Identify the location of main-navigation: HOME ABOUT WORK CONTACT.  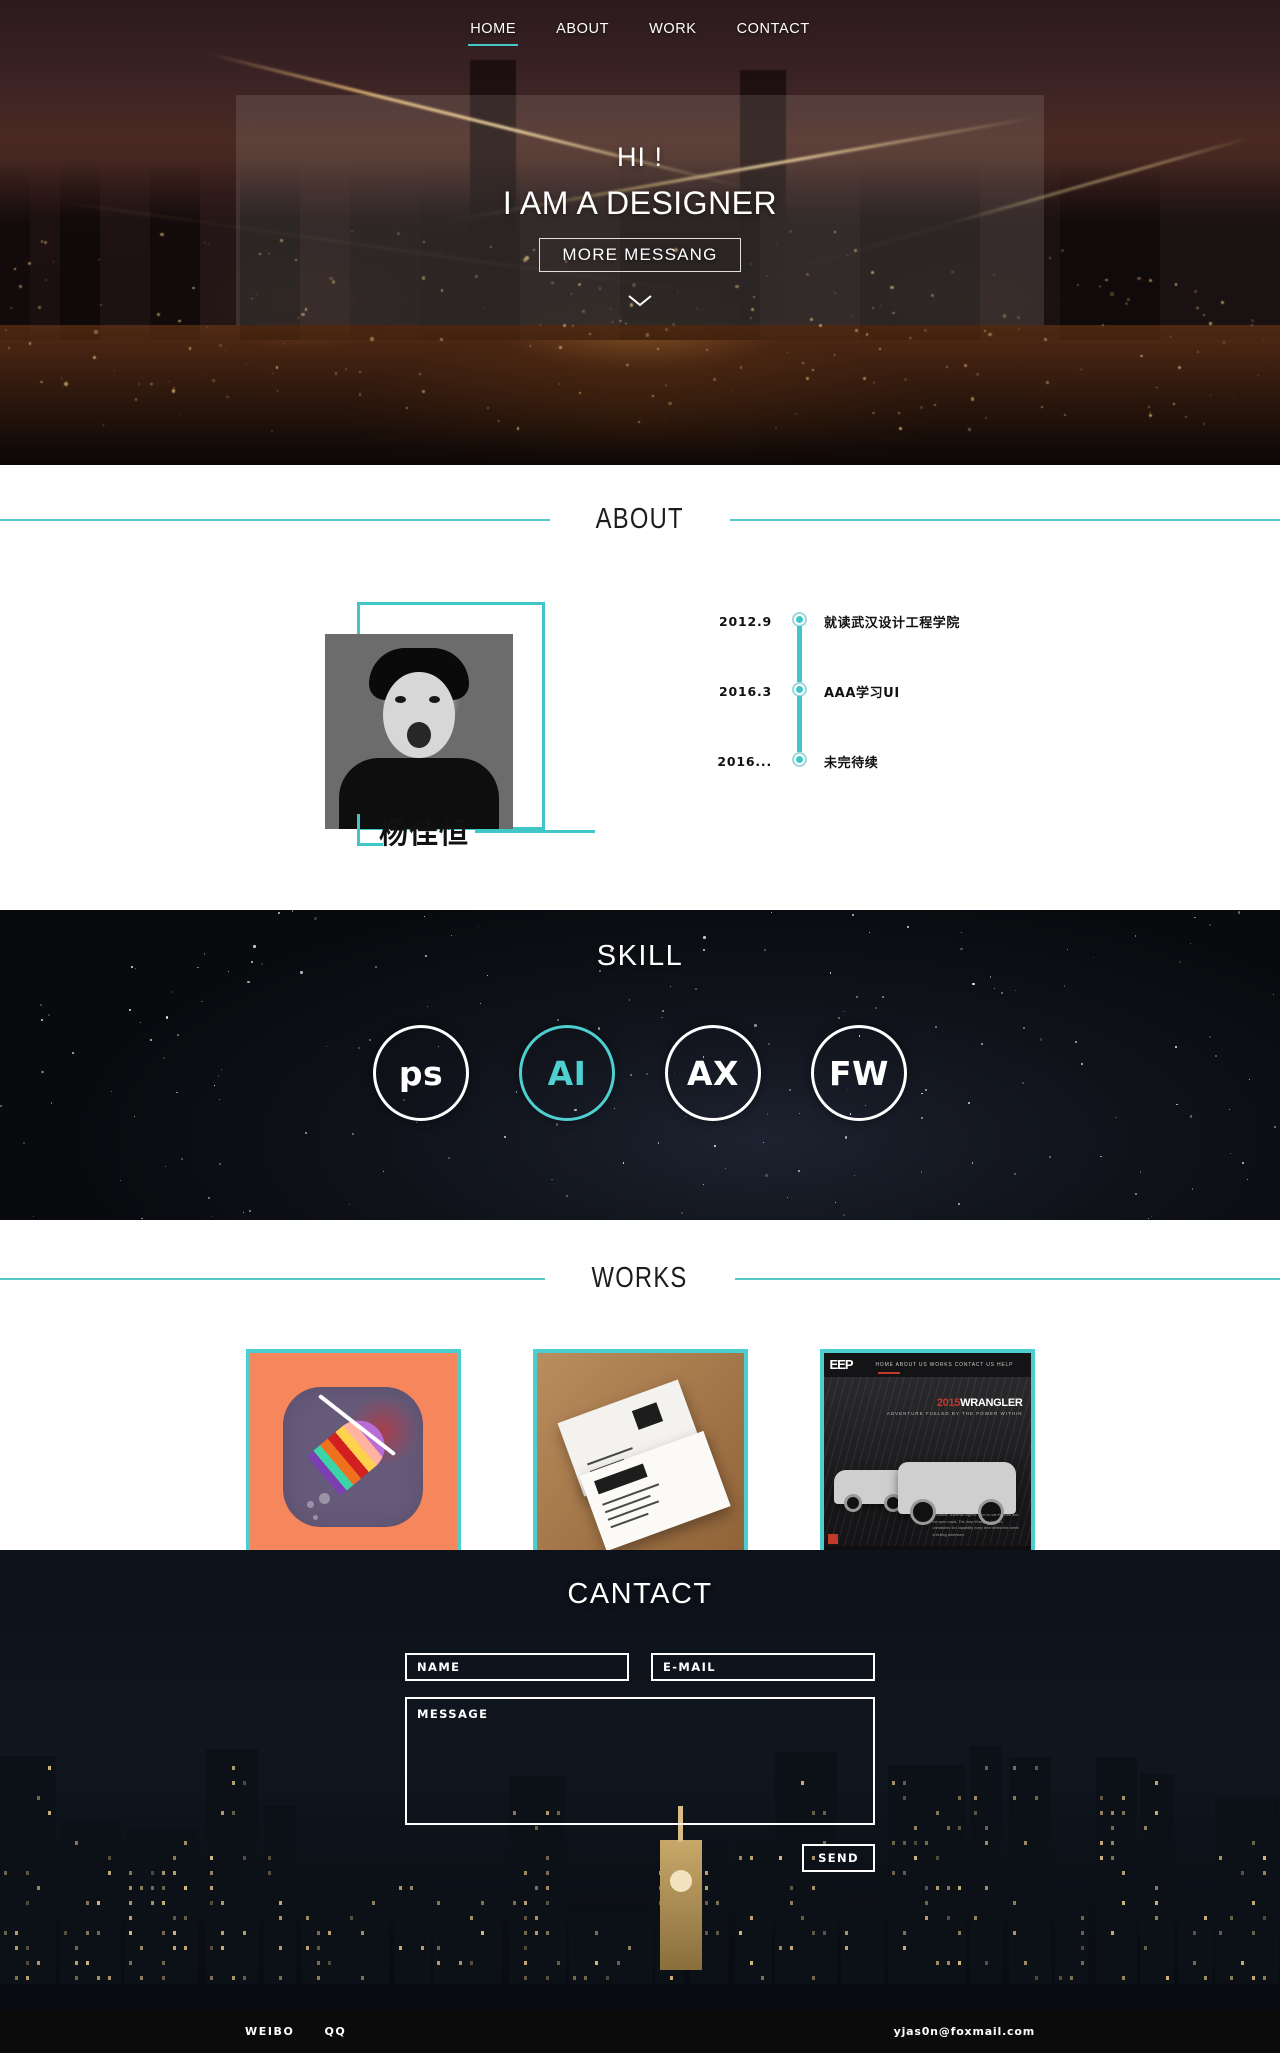
(640, 29).